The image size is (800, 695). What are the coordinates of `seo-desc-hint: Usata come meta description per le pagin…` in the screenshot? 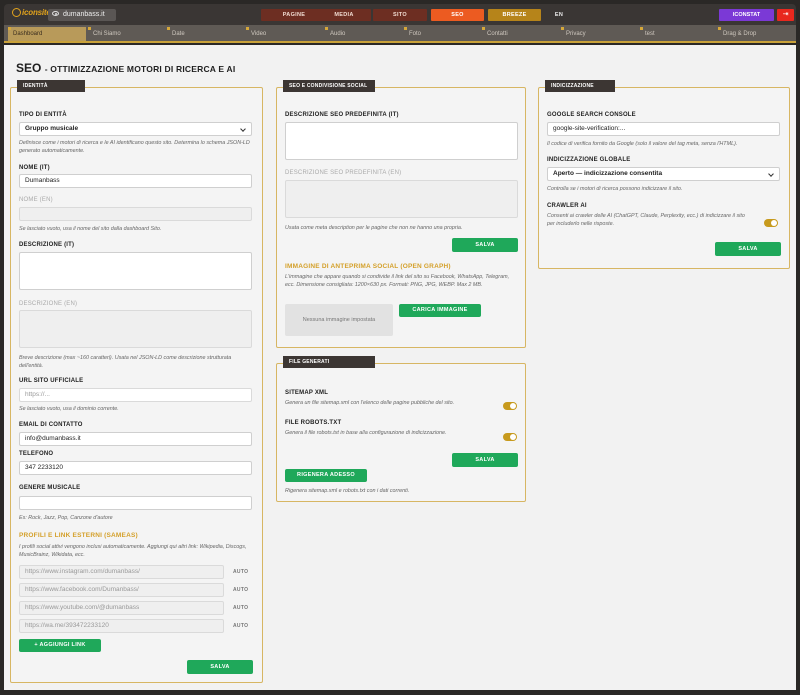 It's located at (374, 228).